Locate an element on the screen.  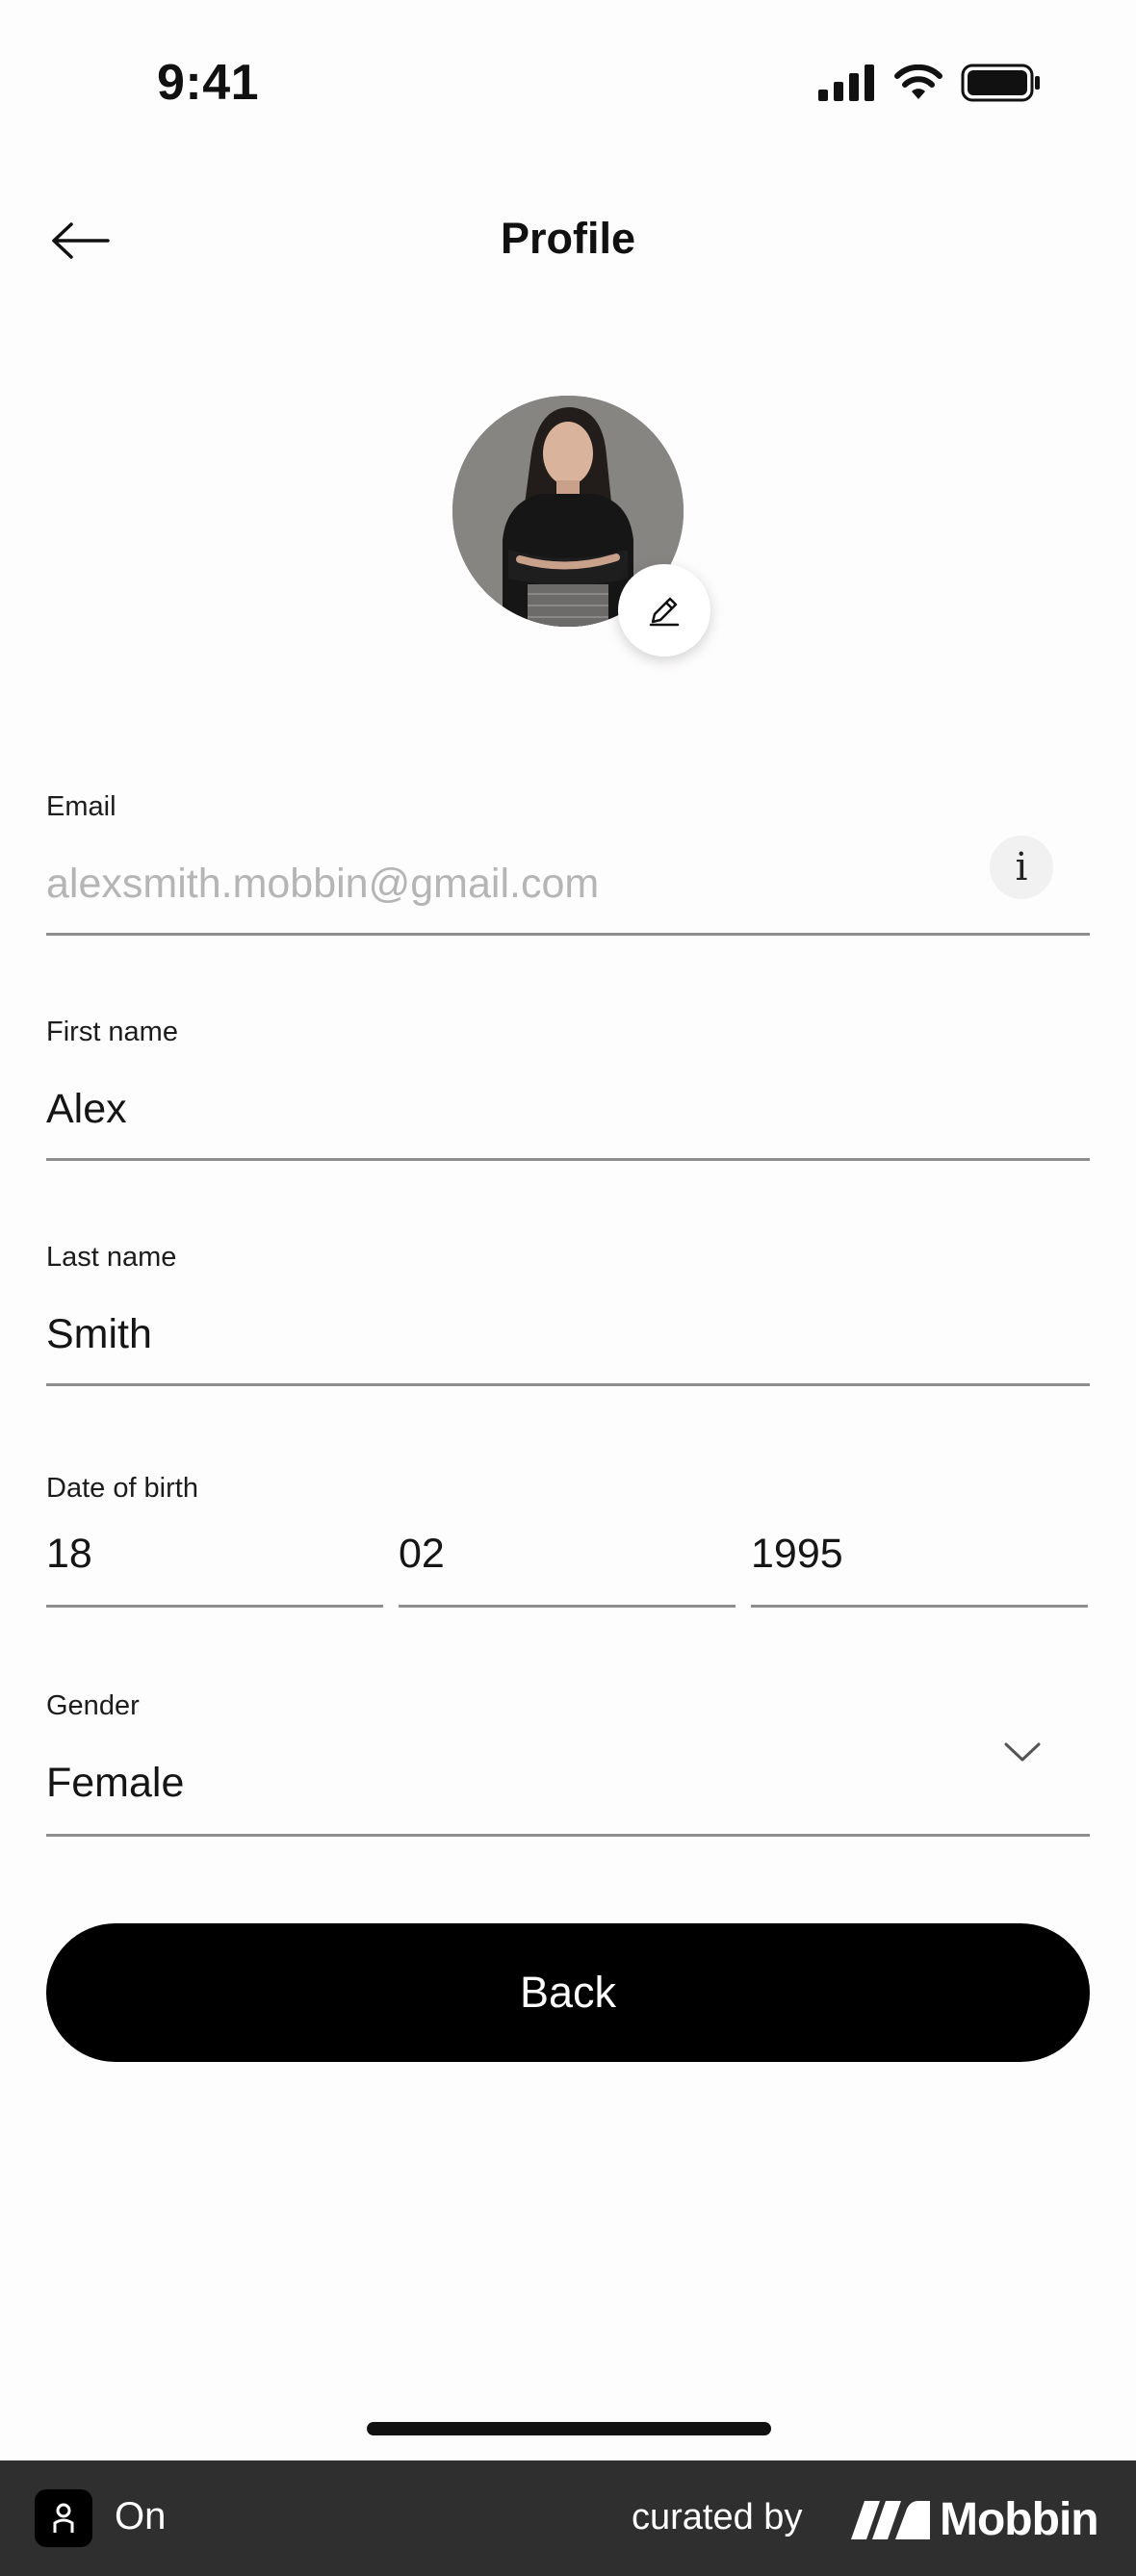
home-indicator is located at coordinates (569, 2428).